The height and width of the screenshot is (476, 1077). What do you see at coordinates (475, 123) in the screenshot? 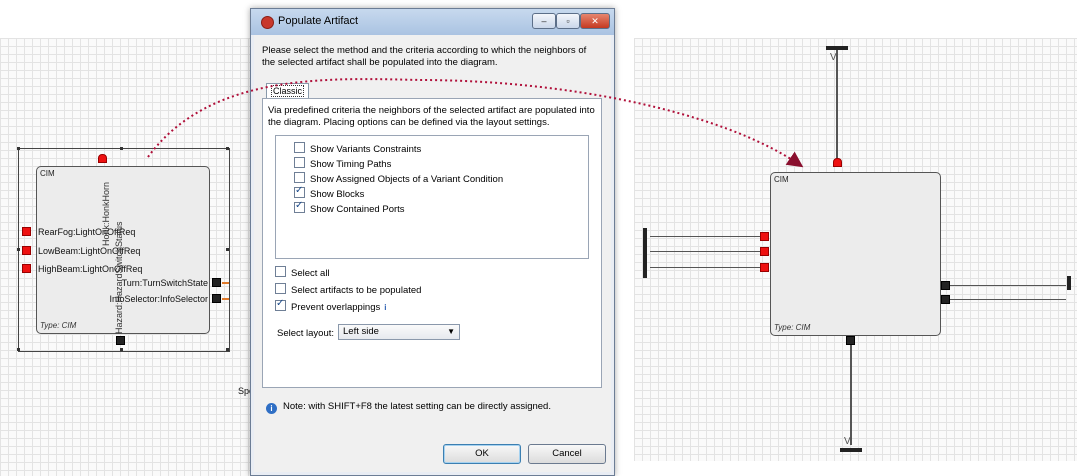
I see `populate-arrow` at bounding box center [475, 123].